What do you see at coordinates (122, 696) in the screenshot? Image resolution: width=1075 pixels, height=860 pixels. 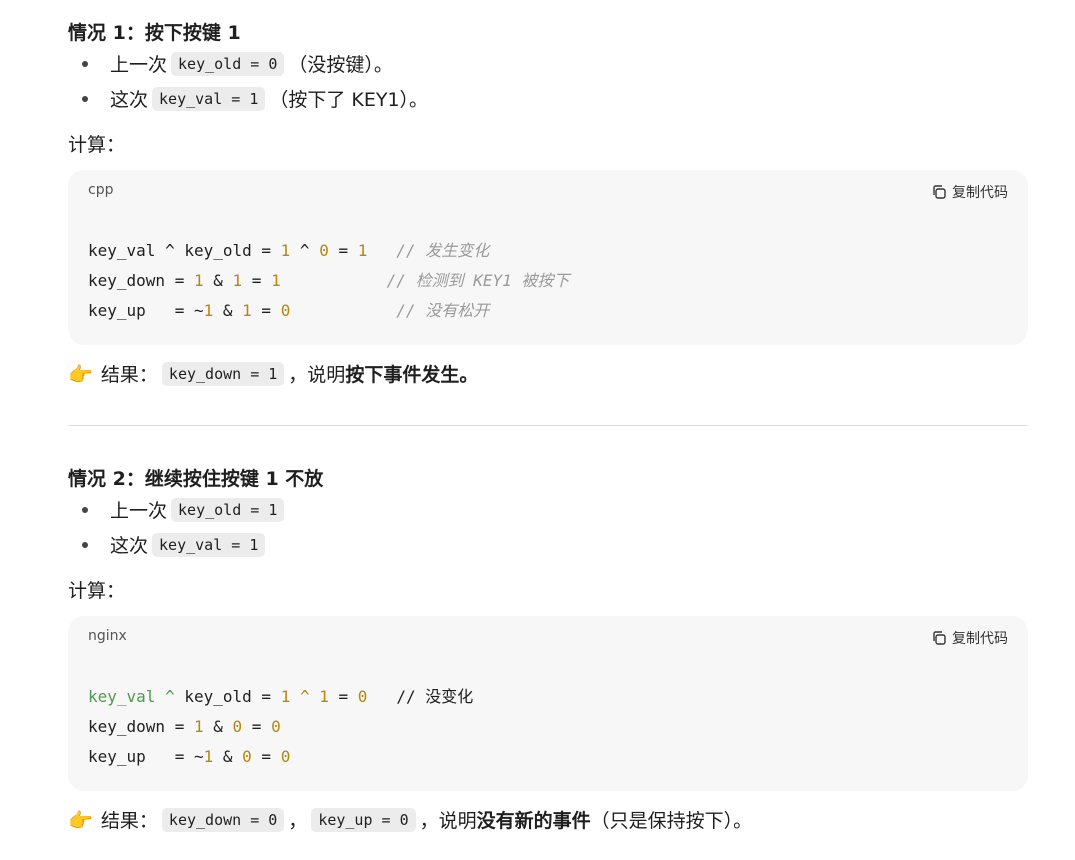 I see `code-token: key_val` at bounding box center [122, 696].